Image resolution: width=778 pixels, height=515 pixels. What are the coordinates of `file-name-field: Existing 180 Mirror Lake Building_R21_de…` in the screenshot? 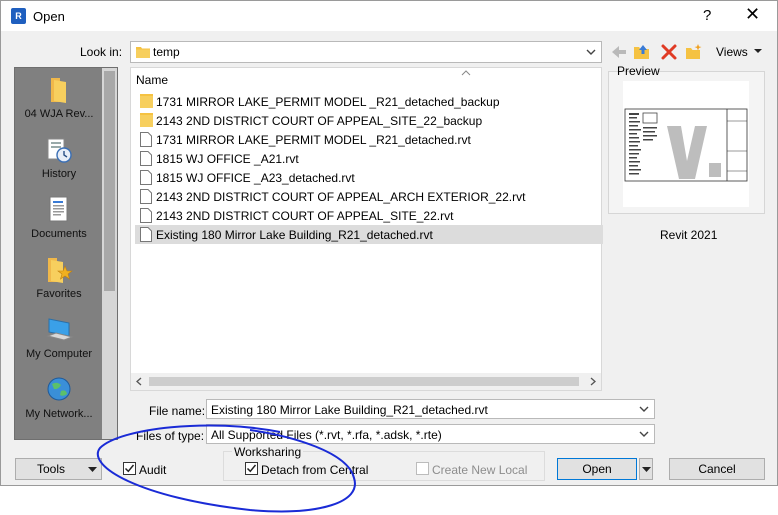 It's located at (430, 409).